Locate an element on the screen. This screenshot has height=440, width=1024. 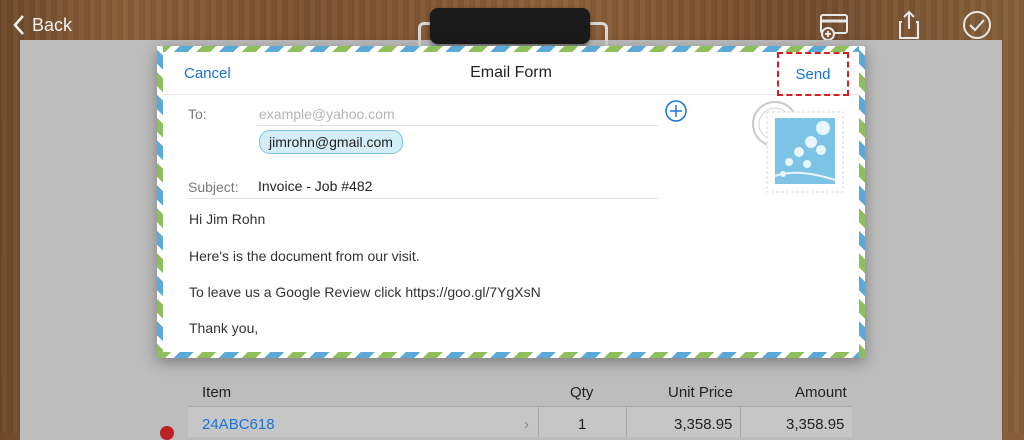
chevron-left-icon is located at coordinates (18, 25).